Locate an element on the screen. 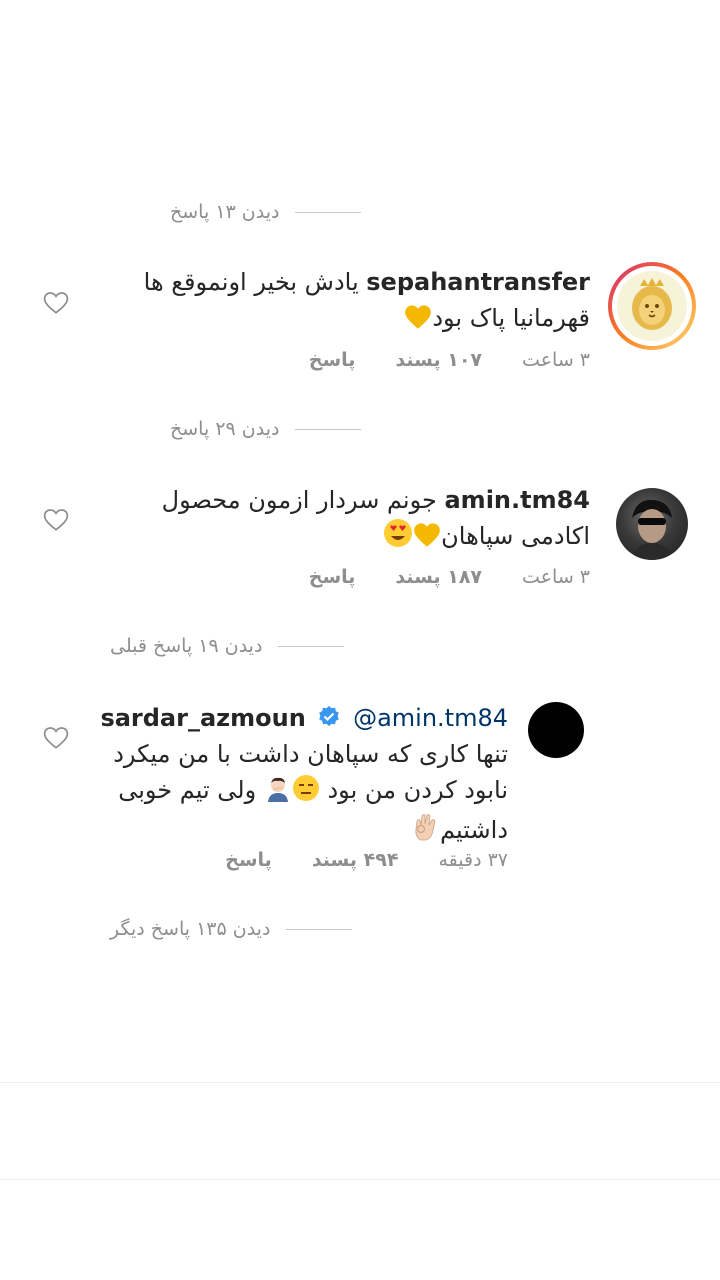  comment-username: amin.tm84 is located at coordinates (517, 500).